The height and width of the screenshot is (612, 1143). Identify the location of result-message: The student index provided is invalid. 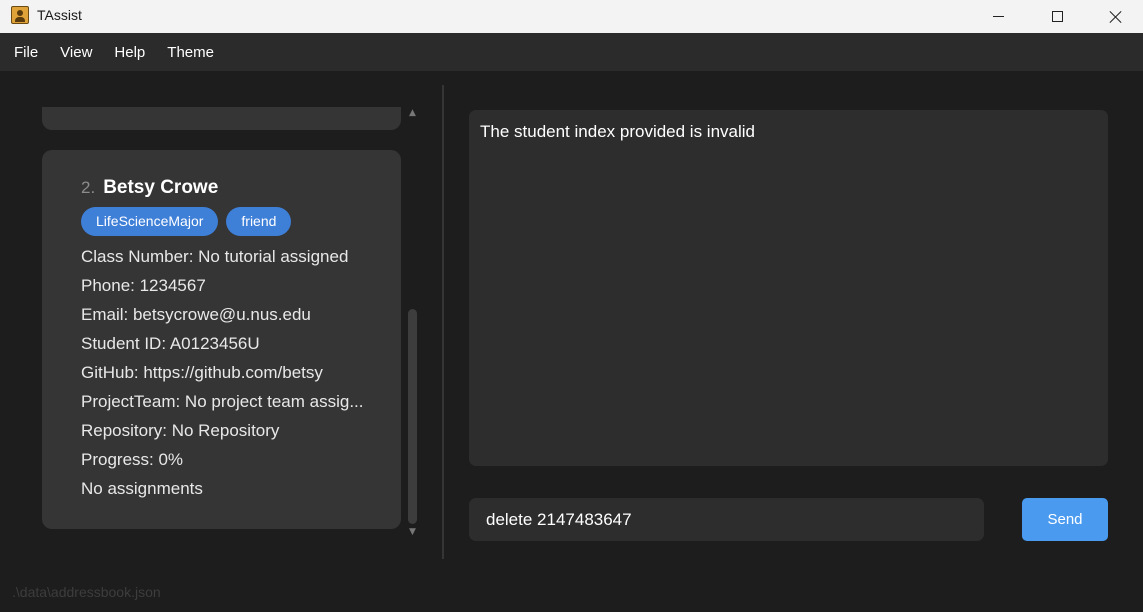
(617, 131).